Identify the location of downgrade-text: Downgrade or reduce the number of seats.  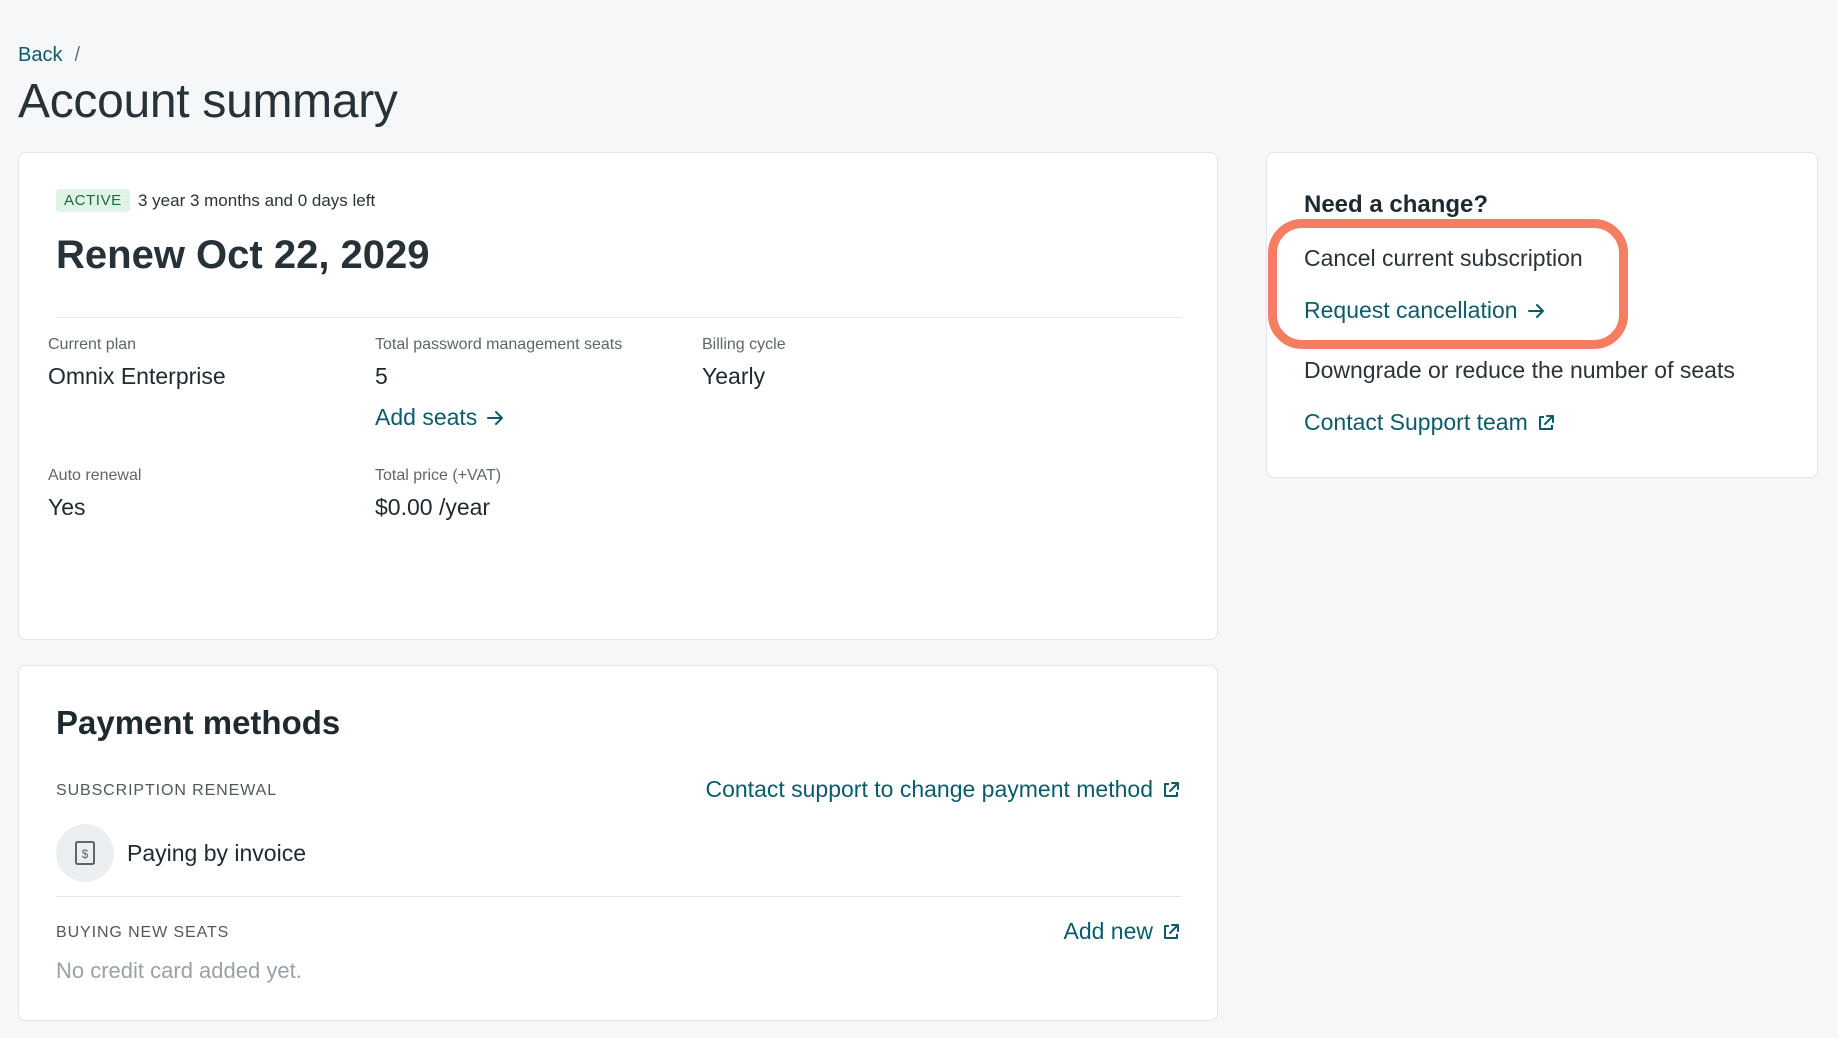
(1519, 370).